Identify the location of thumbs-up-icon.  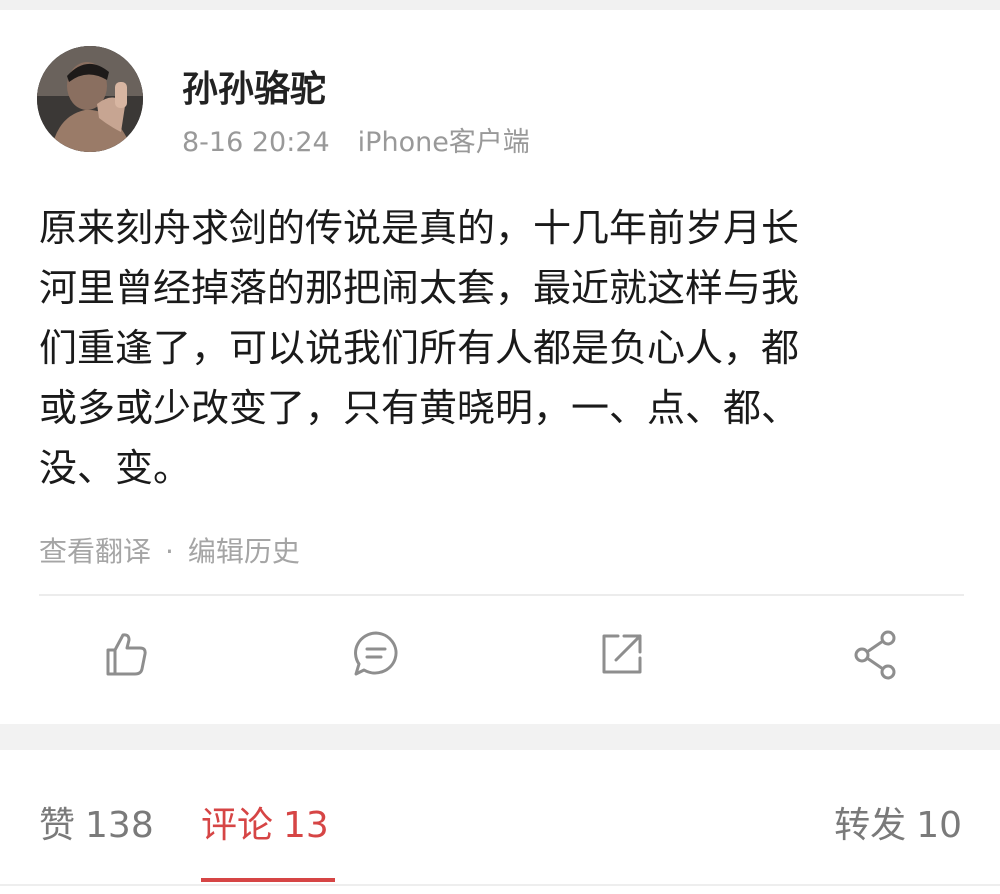
(126, 654).